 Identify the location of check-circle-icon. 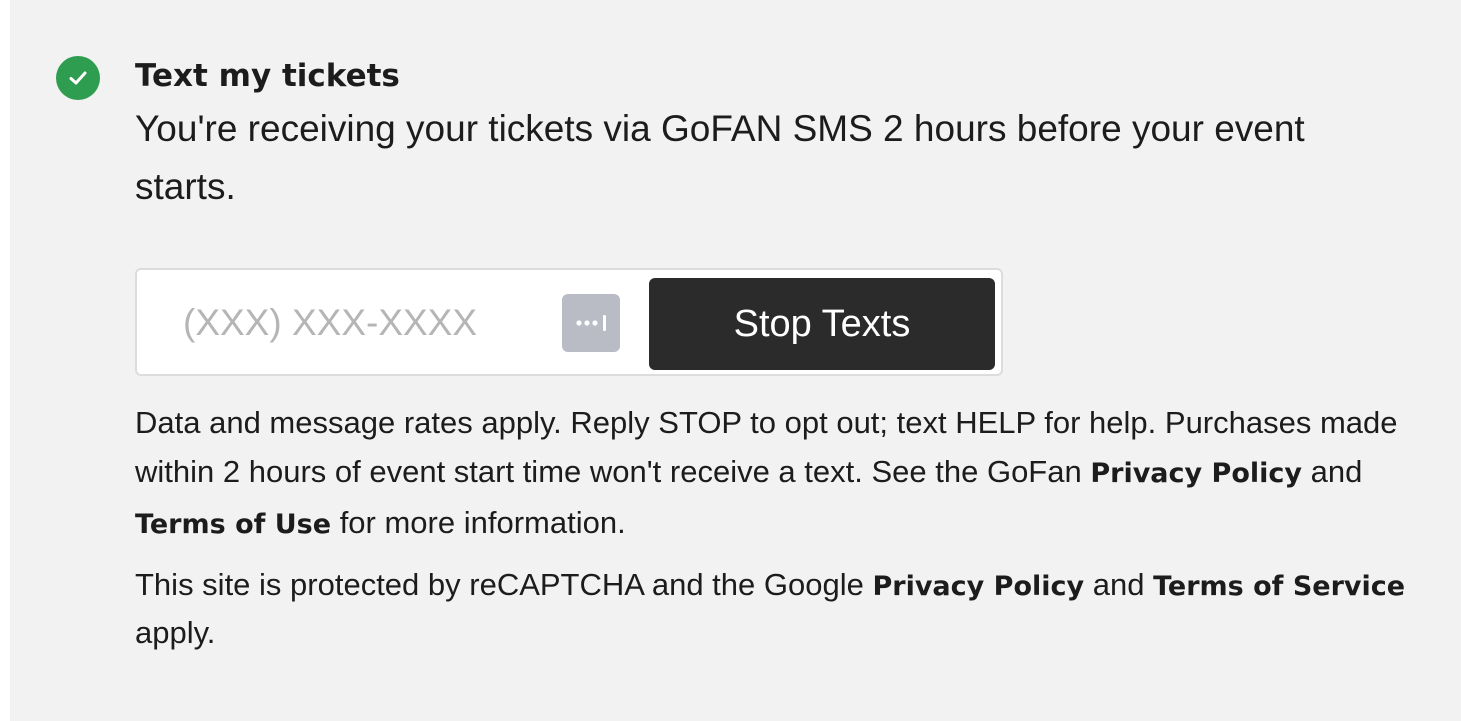
(78, 78).